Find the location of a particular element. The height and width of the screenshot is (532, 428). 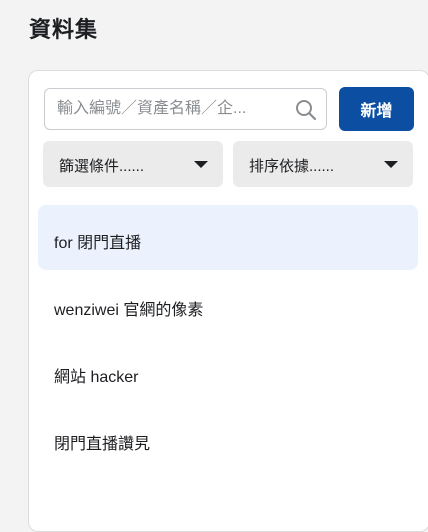

list-item: 閉門直播讚旯 is located at coordinates (228, 438).